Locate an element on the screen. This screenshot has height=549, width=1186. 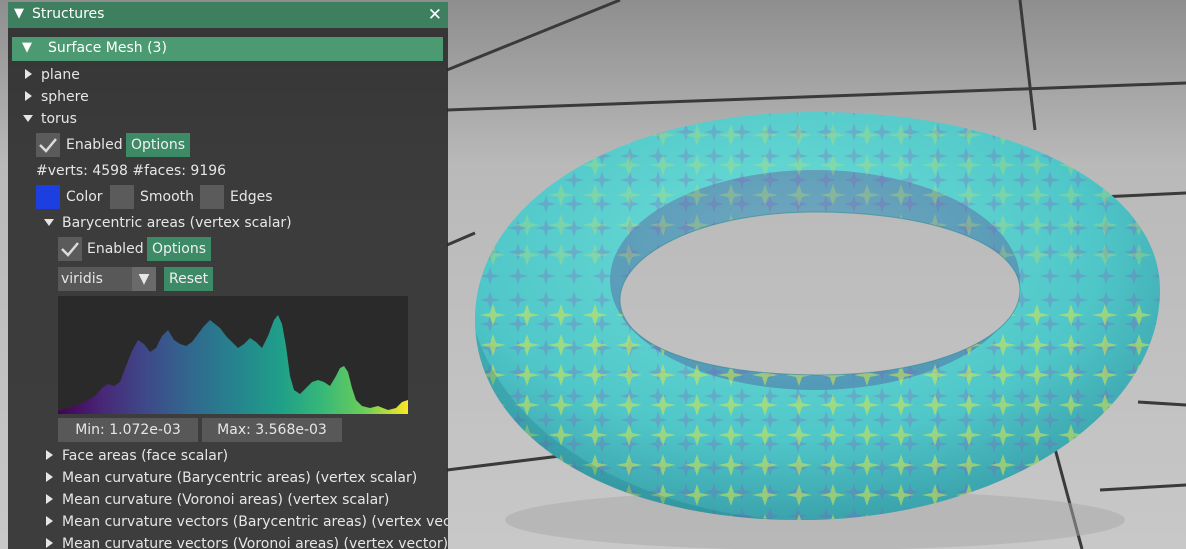
histogram-max-field: Max: 3.568e-03 is located at coordinates (272, 430).